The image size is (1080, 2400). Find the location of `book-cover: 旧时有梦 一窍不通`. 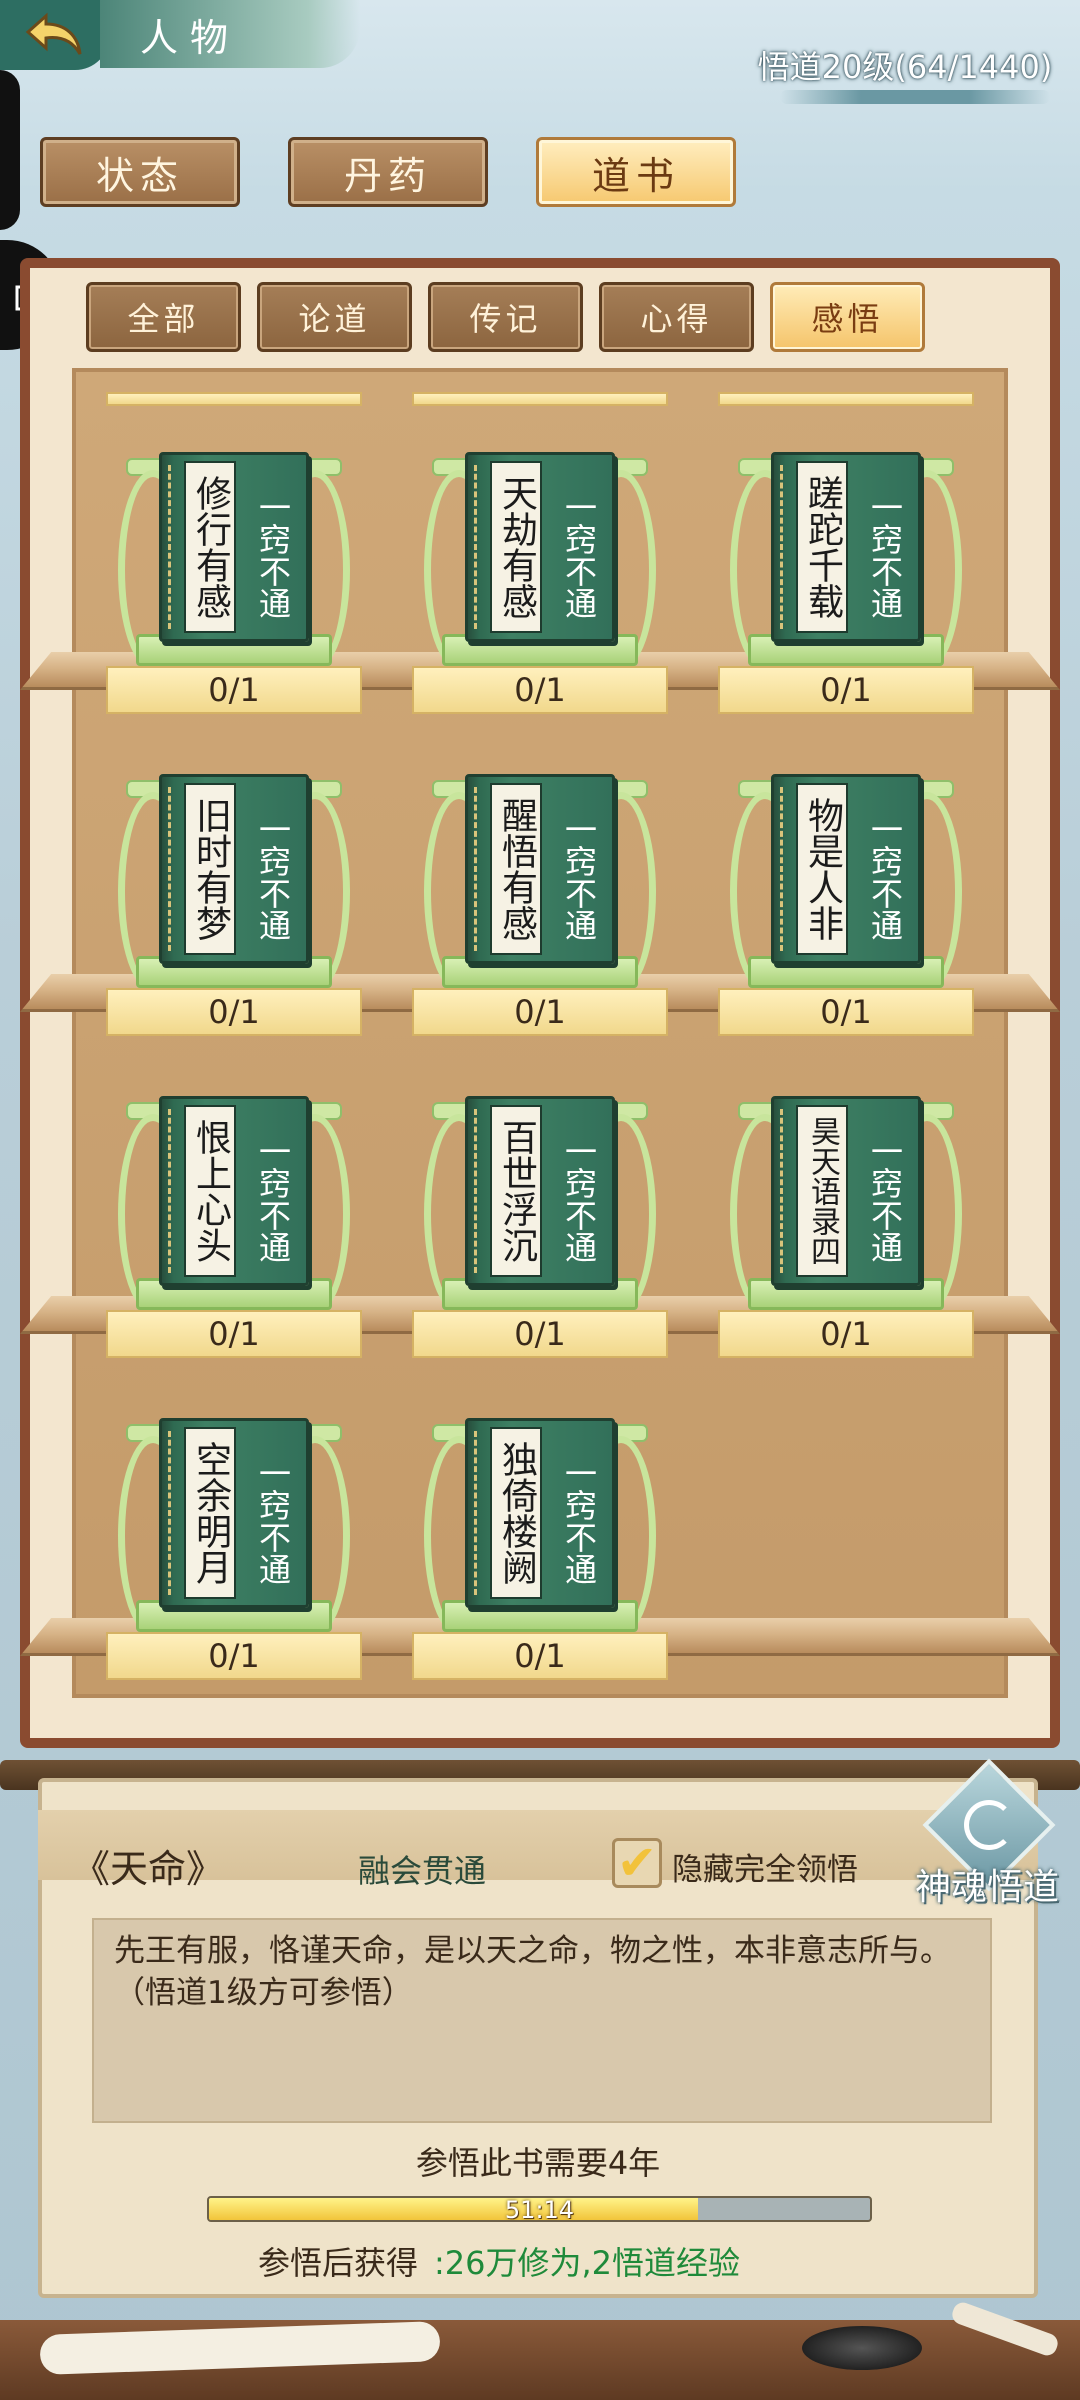

book-cover: 旧时有梦 一窍不通 is located at coordinates (234, 869).